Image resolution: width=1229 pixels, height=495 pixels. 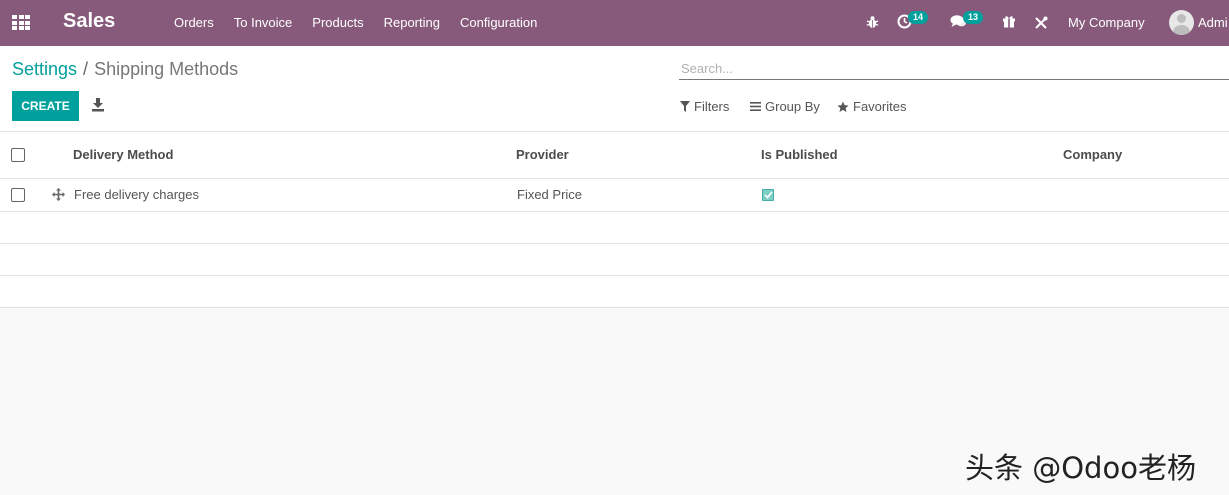 What do you see at coordinates (954, 69) in the screenshot?
I see `search-input` at bounding box center [954, 69].